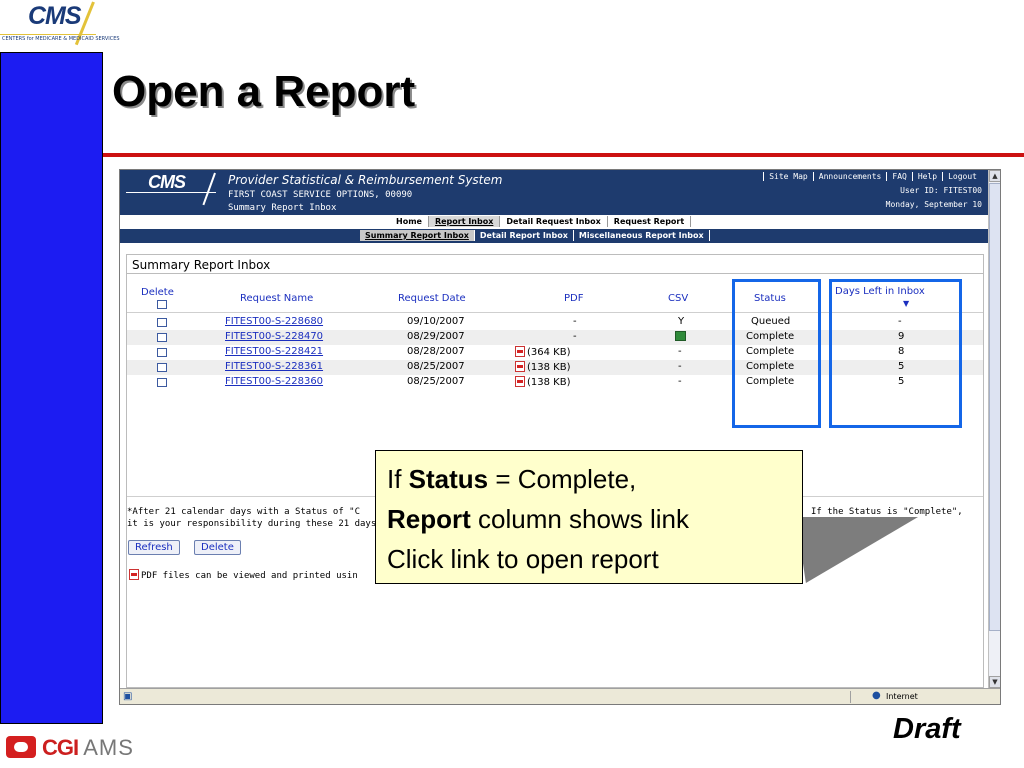  What do you see at coordinates (941, 190) in the screenshot?
I see `user-id: User ID: FITEST00` at bounding box center [941, 190].